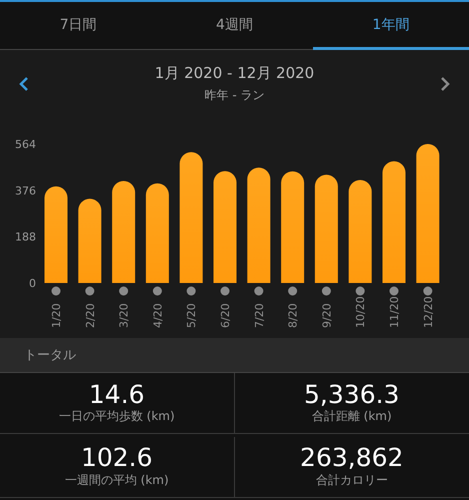 The width and height of the screenshot is (469, 500). I want to click on stat-label: 合計カロリー, so click(352, 480).